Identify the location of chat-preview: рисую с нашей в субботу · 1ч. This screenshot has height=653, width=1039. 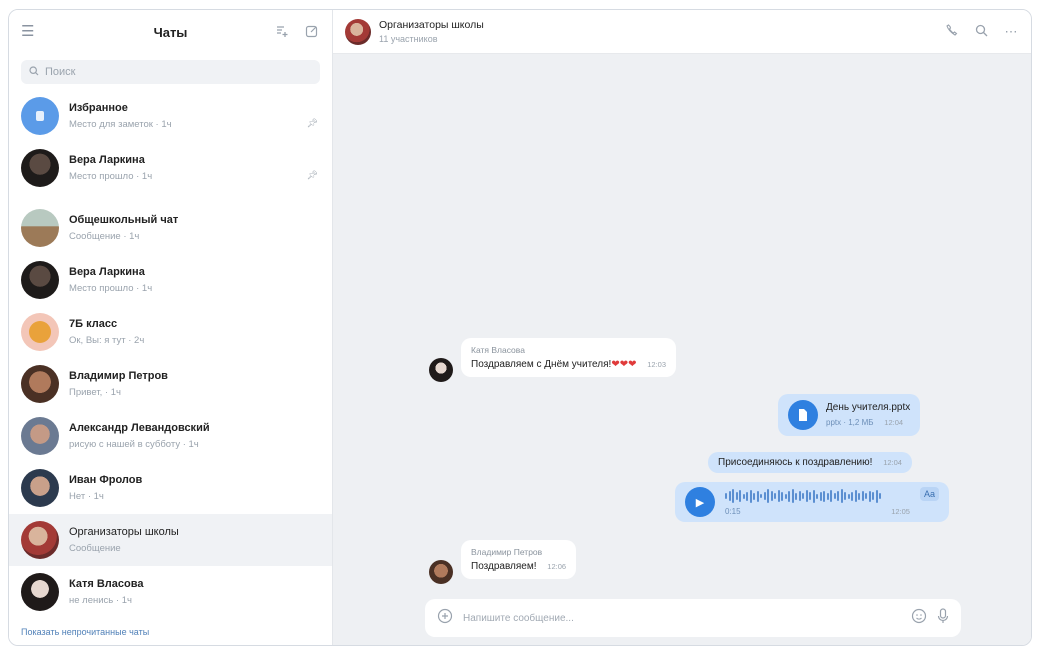
(134, 444).